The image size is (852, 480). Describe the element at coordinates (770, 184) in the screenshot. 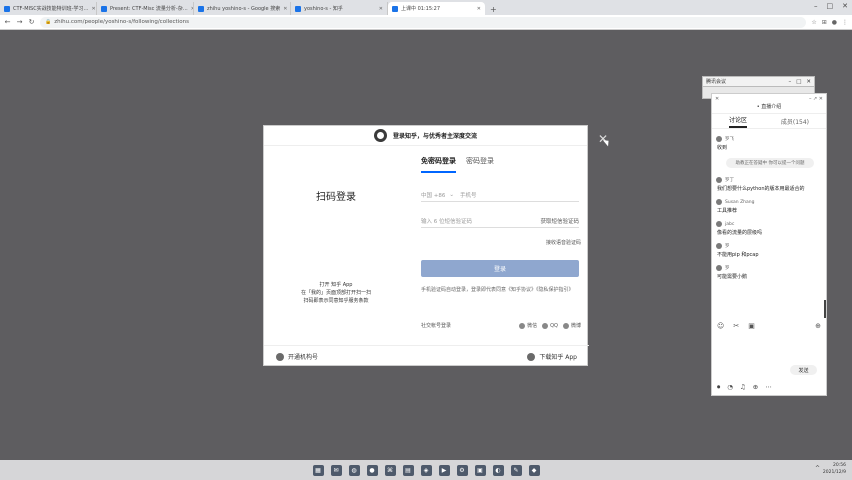

I see `chat-message: 罗丁 我们想要什么python的版本用最适合的` at that location.